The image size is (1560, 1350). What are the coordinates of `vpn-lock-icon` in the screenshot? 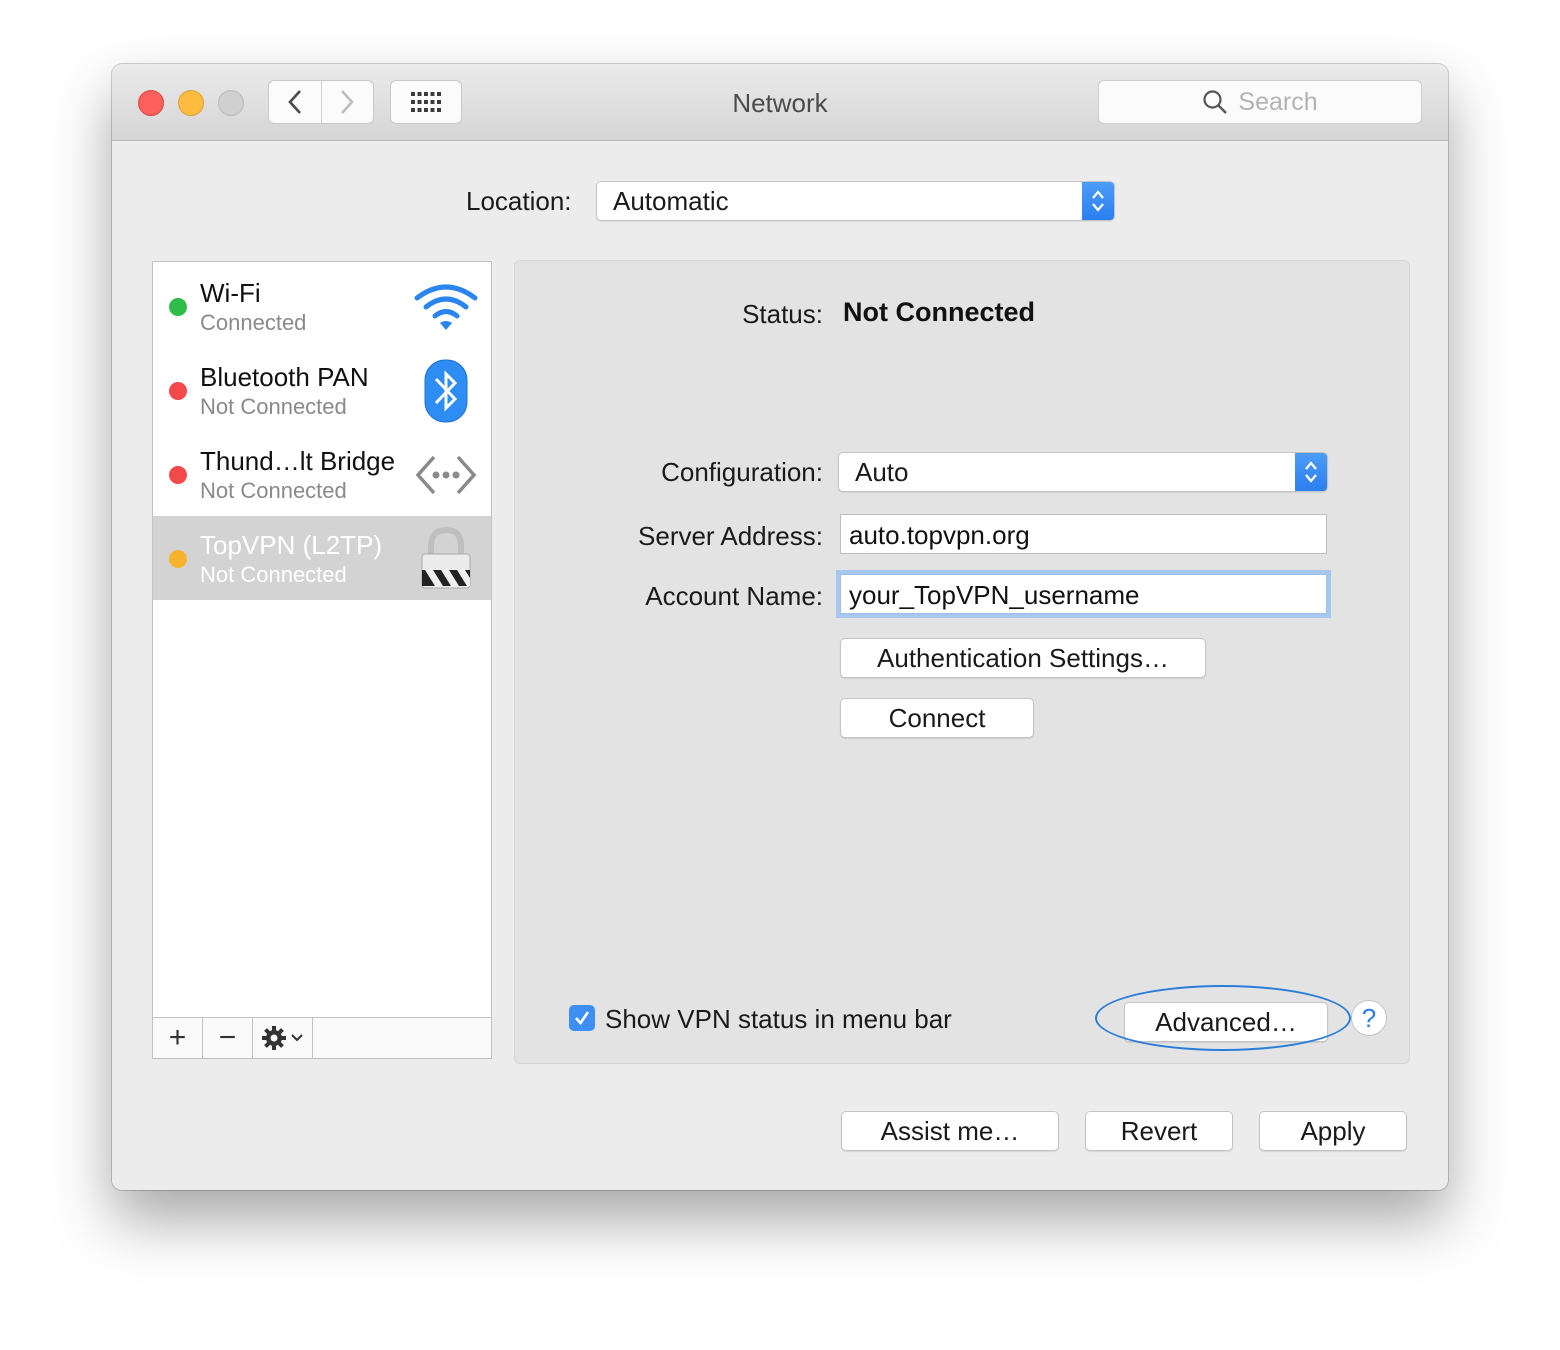 It's located at (446, 559).